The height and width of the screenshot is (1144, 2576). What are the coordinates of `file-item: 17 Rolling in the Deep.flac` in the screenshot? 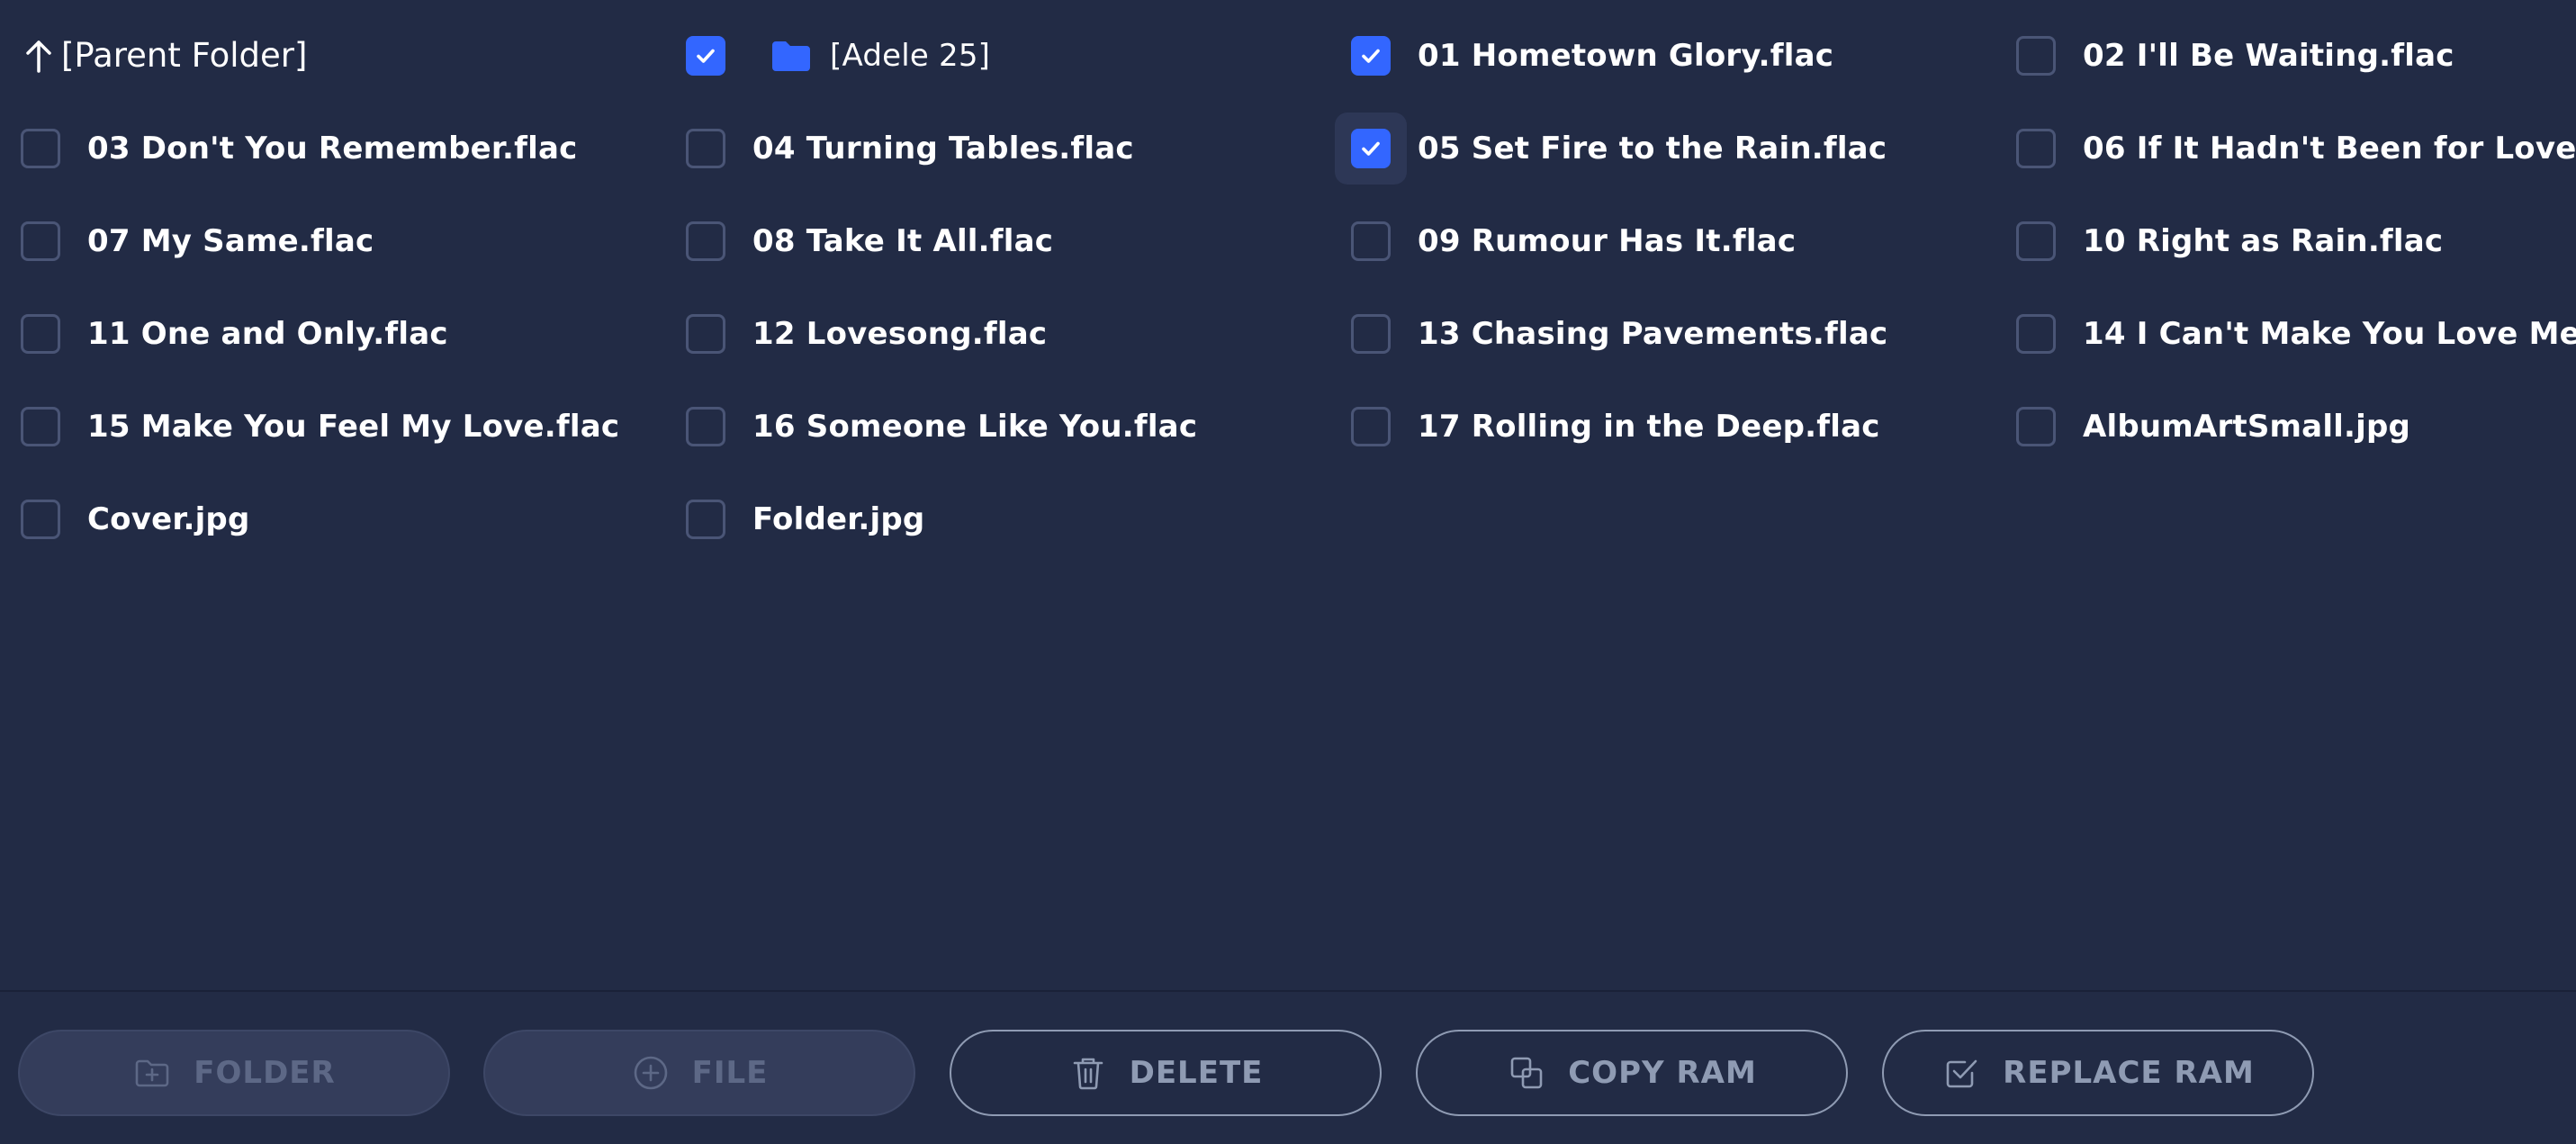 It's located at (1662, 426).